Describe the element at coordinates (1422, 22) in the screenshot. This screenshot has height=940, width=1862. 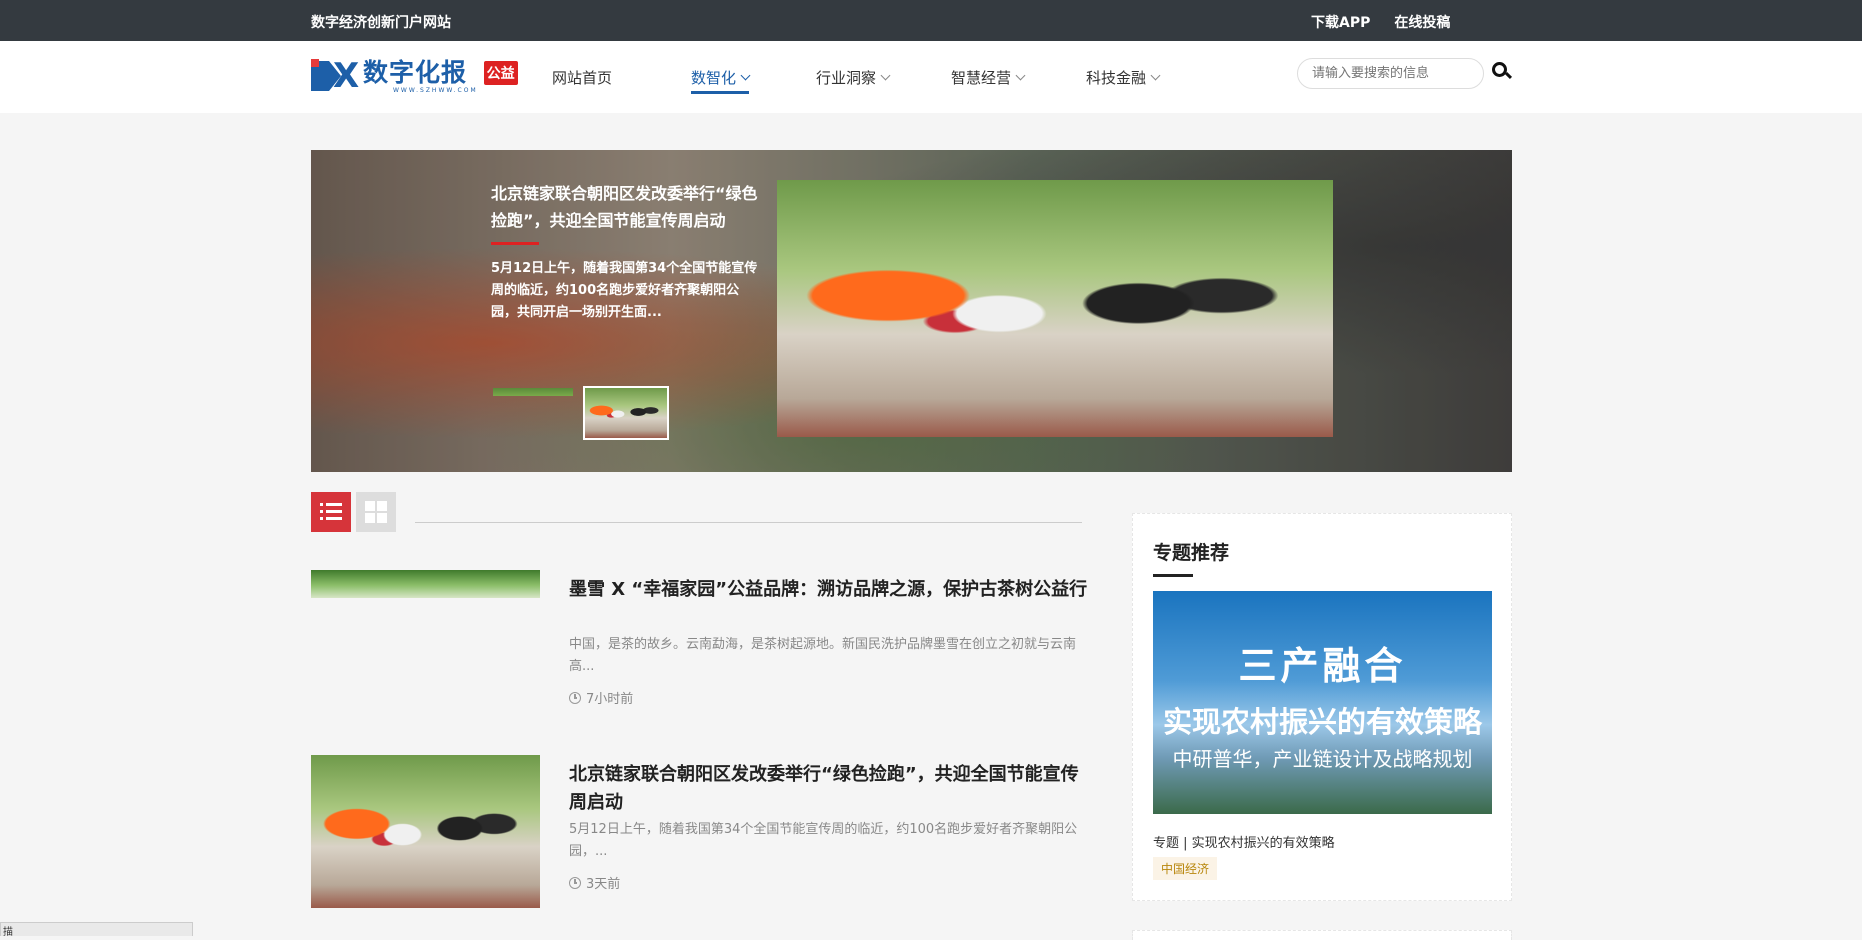
I see `submit-article-link: 在线投稿` at that location.